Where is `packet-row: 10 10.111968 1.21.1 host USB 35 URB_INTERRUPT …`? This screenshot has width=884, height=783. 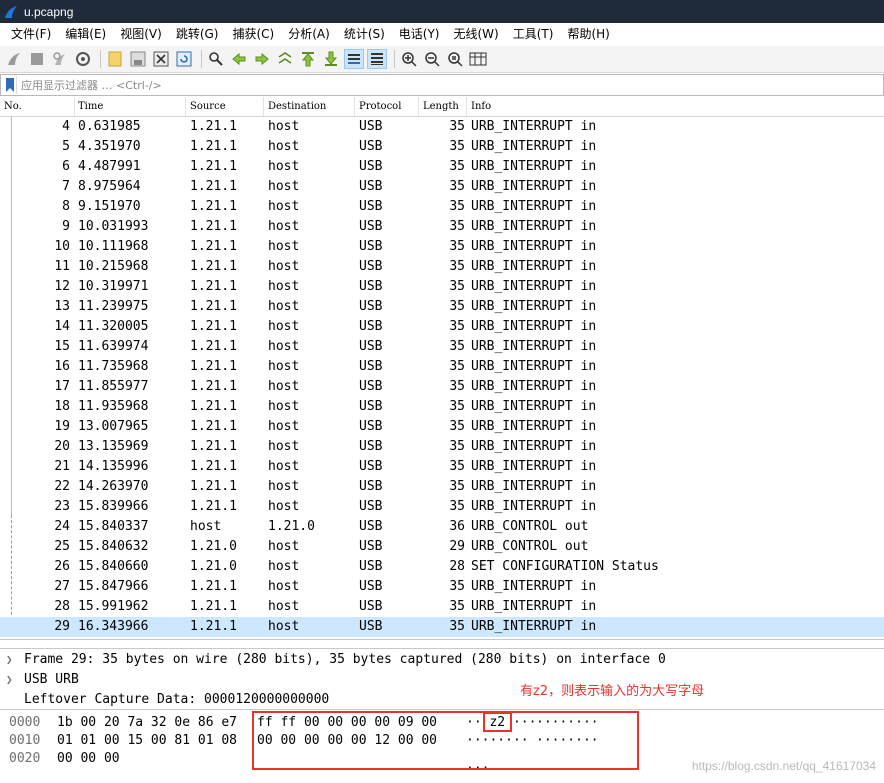 packet-row: 10 10.111968 1.21.1 host USB 35 URB_INTERRUPT … is located at coordinates (442, 247).